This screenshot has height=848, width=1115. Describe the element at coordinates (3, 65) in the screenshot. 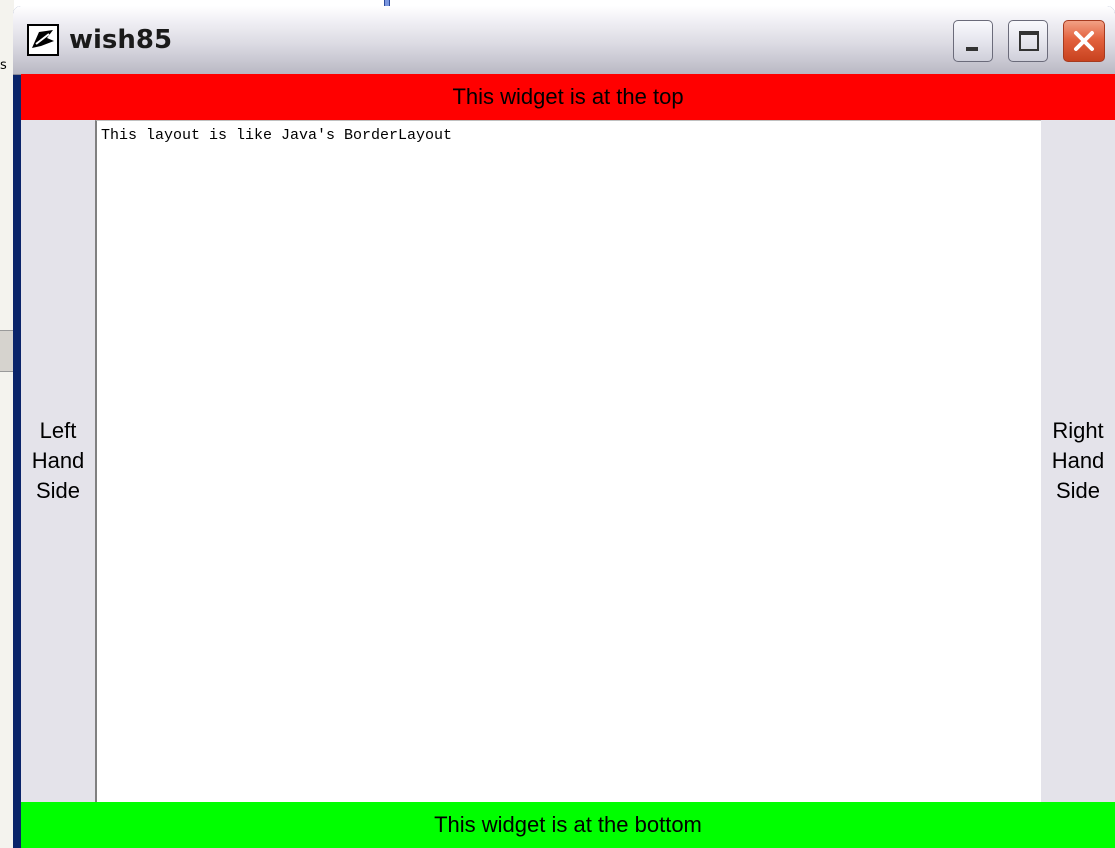

I see `background-window-fragment-text: s` at that location.